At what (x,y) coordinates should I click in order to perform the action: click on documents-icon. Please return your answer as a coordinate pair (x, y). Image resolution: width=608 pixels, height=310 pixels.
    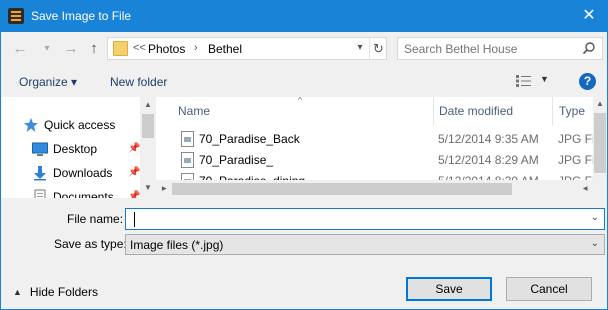
    Looking at the image, I should click on (40, 193).